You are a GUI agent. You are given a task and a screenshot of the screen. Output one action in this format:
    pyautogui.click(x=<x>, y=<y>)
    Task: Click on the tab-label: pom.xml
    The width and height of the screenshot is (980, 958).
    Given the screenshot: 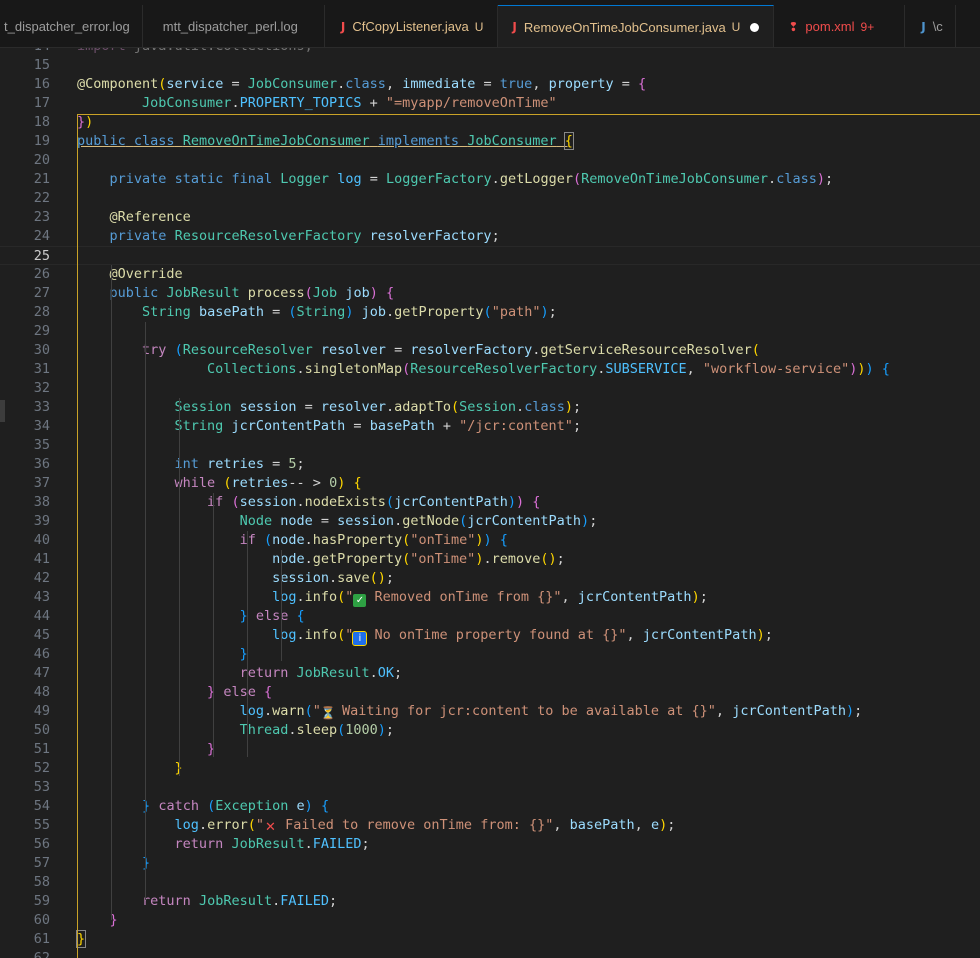 What is the action you would take?
    pyautogui.click(x=830, y=26)
    